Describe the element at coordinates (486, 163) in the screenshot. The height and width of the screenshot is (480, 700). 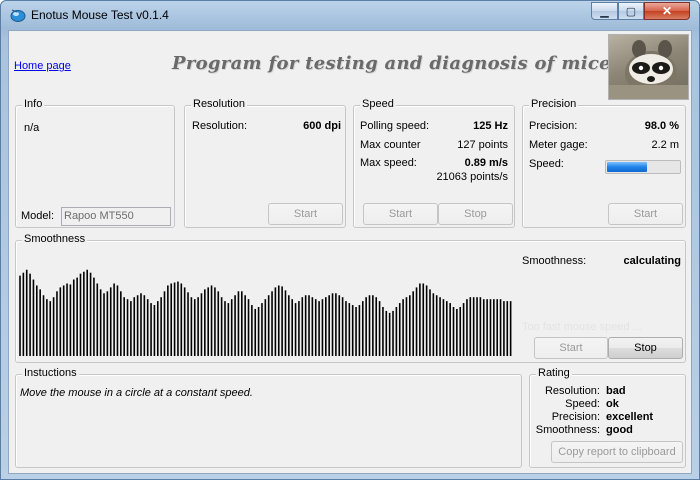
I see `max-speed-value: 0.89 m/s` at that location.